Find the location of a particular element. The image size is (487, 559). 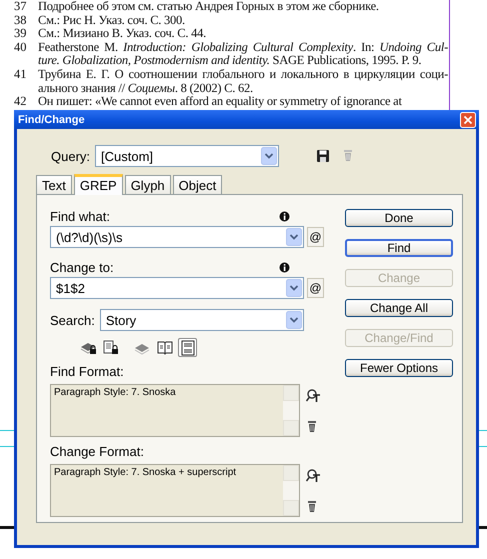

find-format-label: Find Format: is located at coordinates (87, 372).